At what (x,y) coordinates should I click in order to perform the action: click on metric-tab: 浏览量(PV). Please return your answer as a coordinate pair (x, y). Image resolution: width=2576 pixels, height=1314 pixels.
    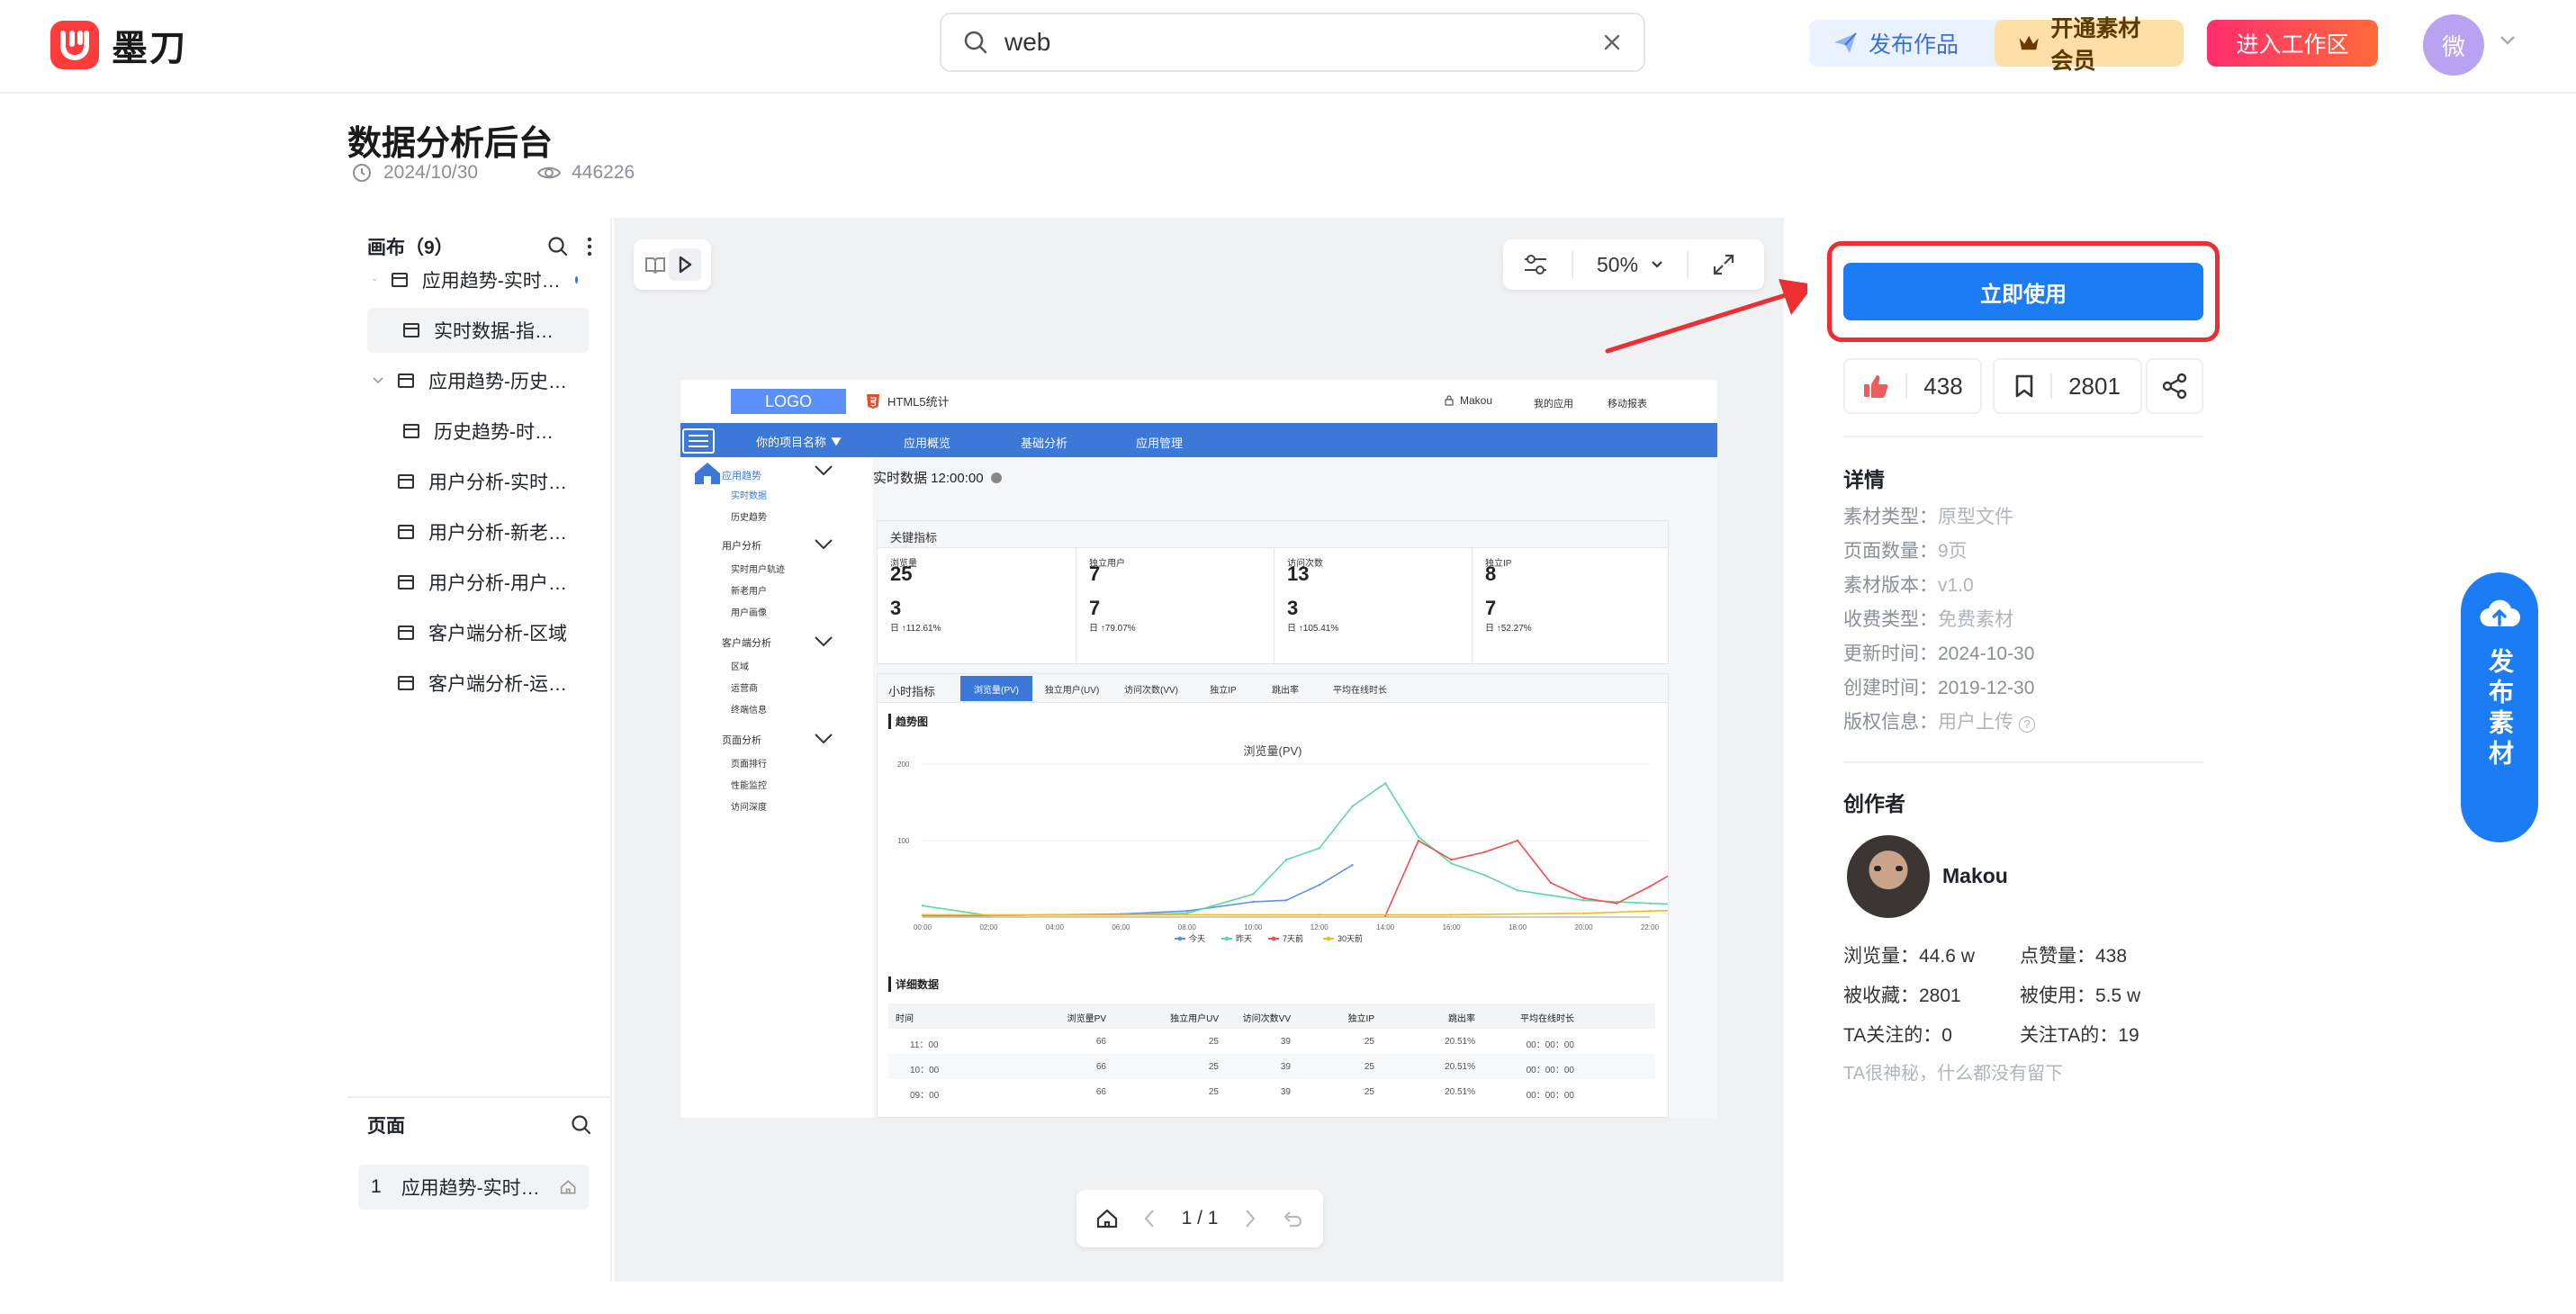
    Looking at the image, I should click on (996, 688).